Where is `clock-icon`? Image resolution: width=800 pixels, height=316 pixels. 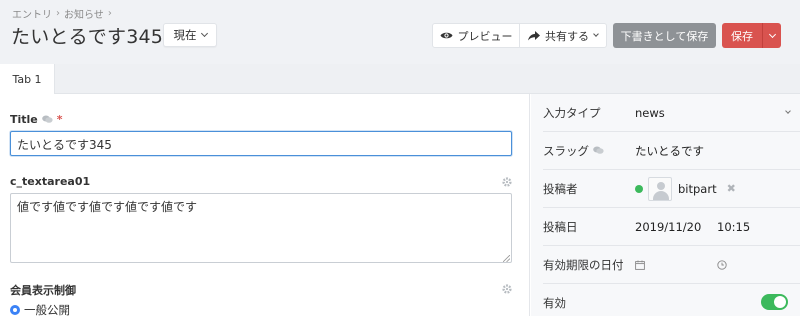 clock-icon is located at coordinates (722, 264).